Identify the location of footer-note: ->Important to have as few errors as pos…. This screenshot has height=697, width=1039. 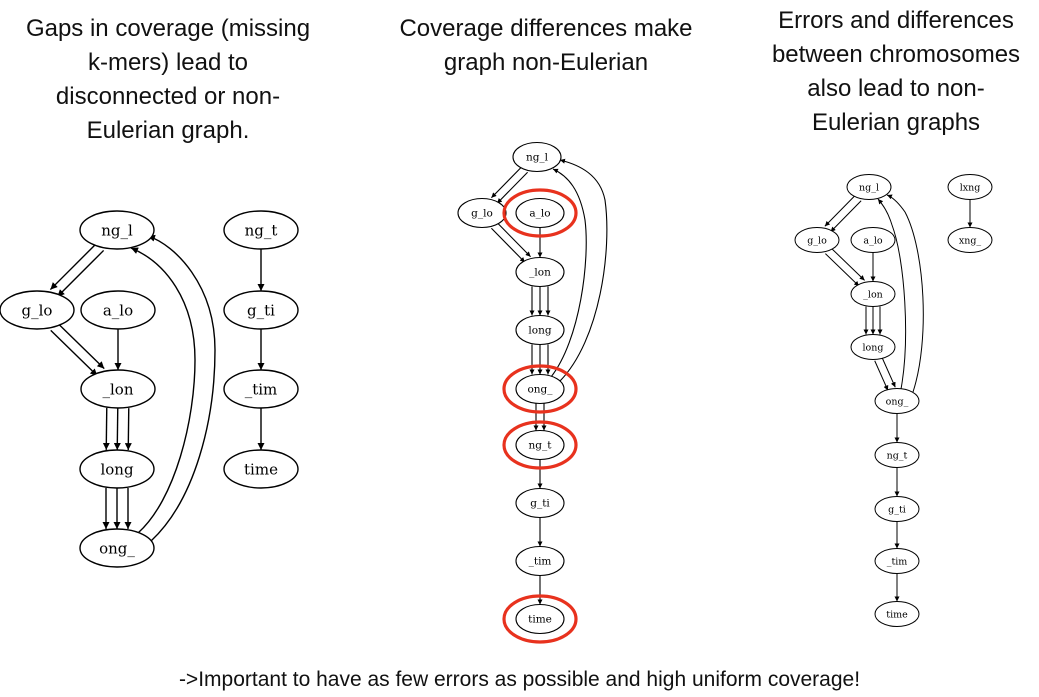
(519, 679).